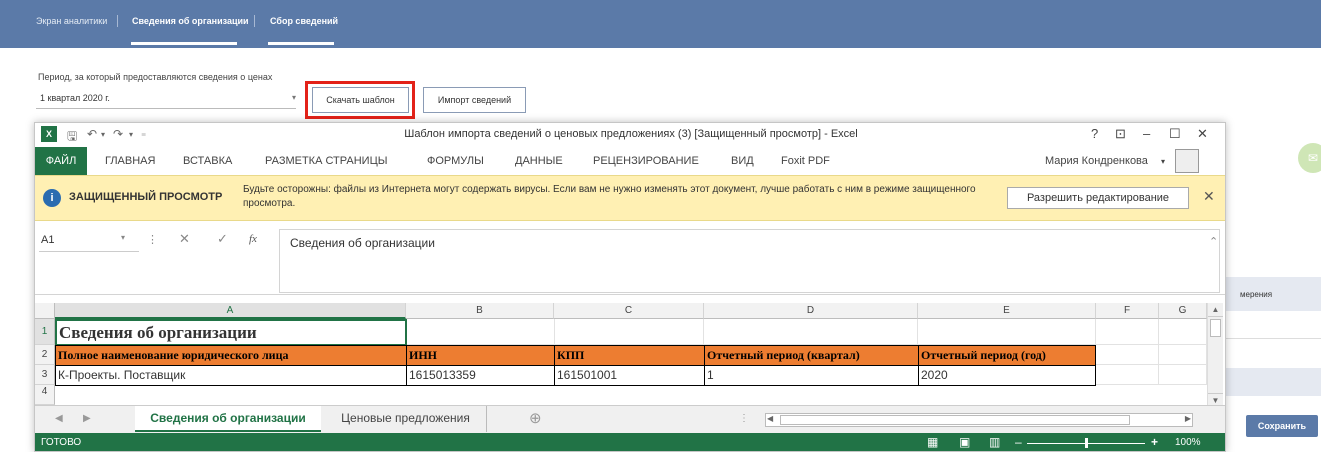 This screenshot has width=1321, height=452. I want to click on row-header: 2, so click(45, 355).